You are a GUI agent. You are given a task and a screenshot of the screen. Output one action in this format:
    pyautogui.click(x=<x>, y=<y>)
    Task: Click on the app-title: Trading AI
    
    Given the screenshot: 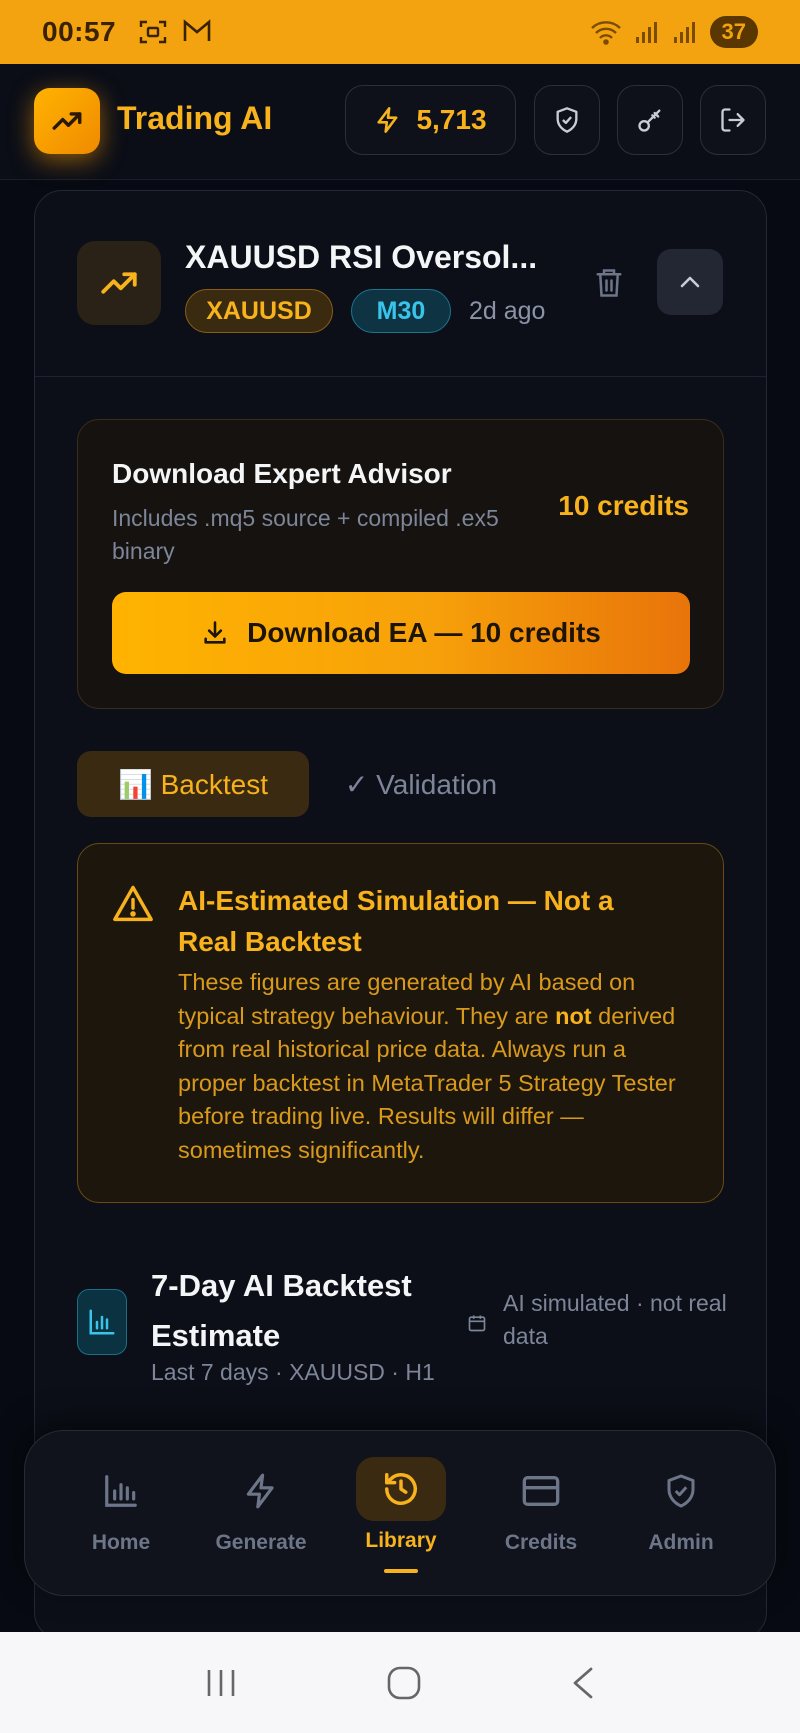 What is the action you would take?
    pyautogui.click(x=195, y=118)
    